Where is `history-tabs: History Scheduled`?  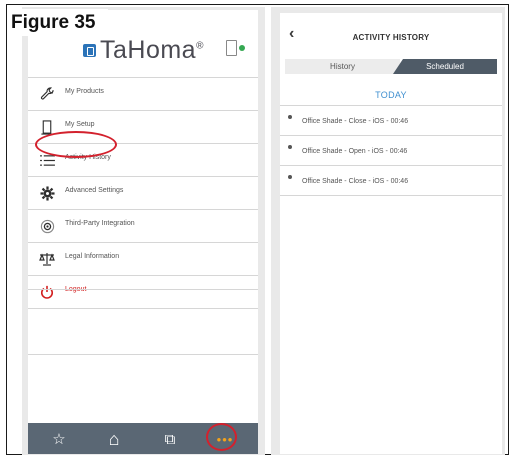
history-tabs: History Scheduled is located at coordinates (391, 66).